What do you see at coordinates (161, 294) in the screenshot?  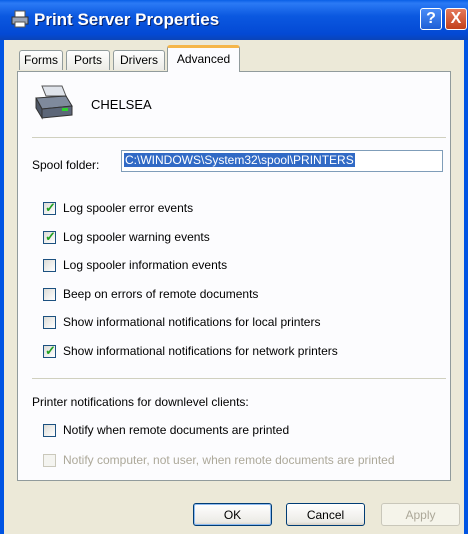 I see `checkbox-label: Beep on errors of remote documents` at bounding box center [161, 294].